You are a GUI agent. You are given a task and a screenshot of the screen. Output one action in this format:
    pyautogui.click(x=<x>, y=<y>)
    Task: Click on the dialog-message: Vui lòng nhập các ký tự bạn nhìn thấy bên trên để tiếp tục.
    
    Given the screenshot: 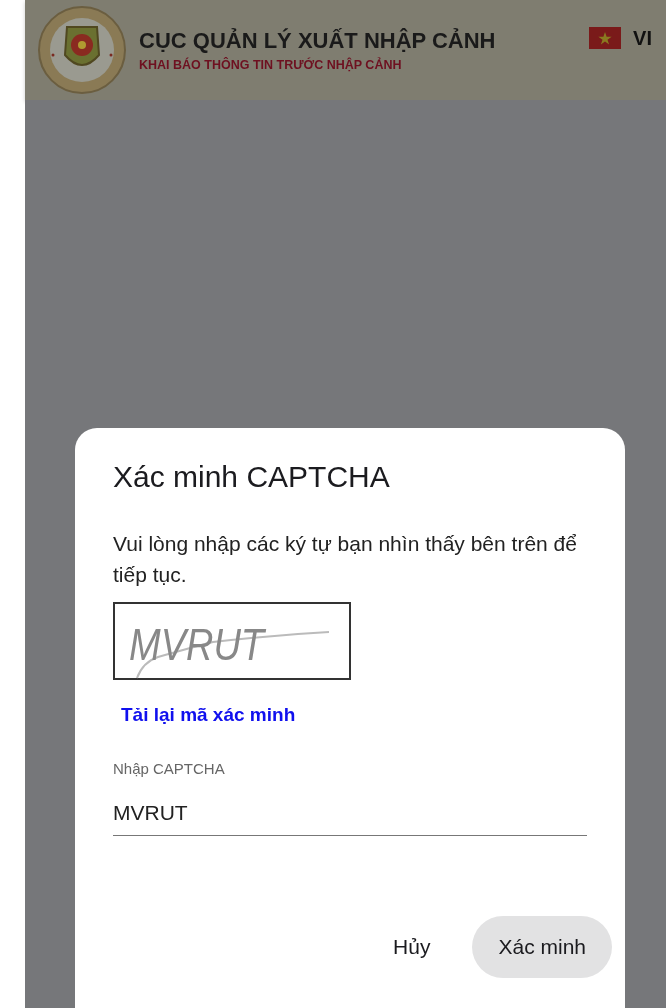 What is the action you would take?
    pyautogui.click(x=345, y=559)
    